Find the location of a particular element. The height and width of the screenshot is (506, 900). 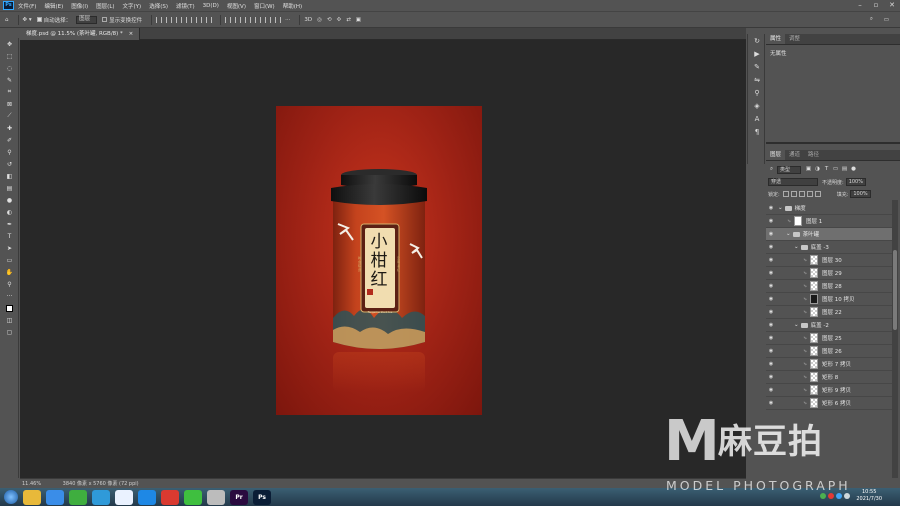

3d-roll-icon: ⟲ is located at coordinates (329, 20).